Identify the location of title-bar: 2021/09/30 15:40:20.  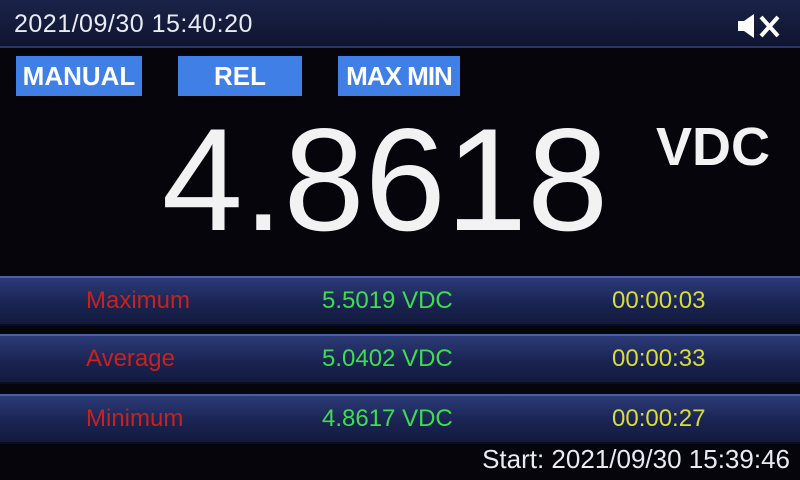
(400, 24).